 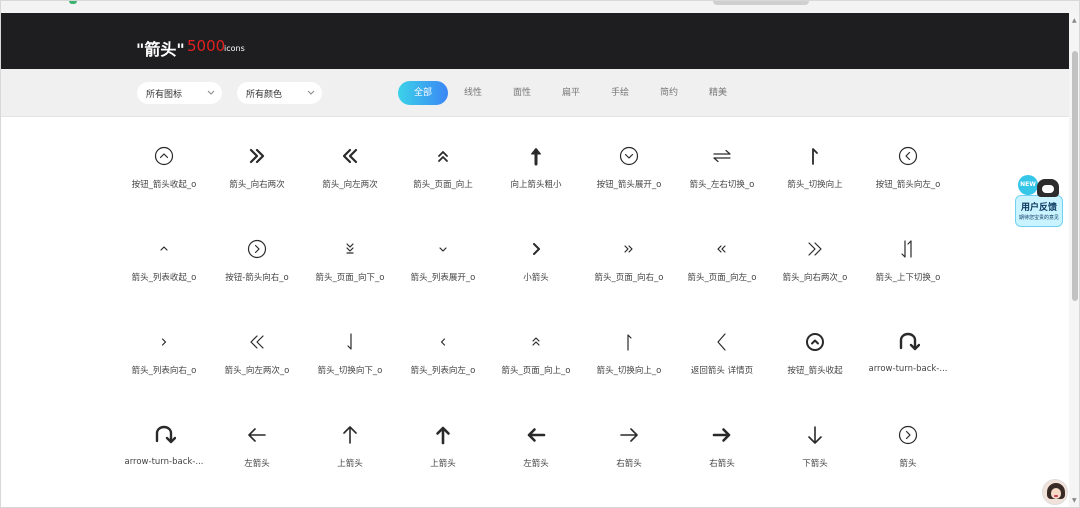 What do you see at coordinates (629, 267) in the screenshot?
I see `icon-card: 箭头_页面_向右_o` at bounding box center [629, 267].